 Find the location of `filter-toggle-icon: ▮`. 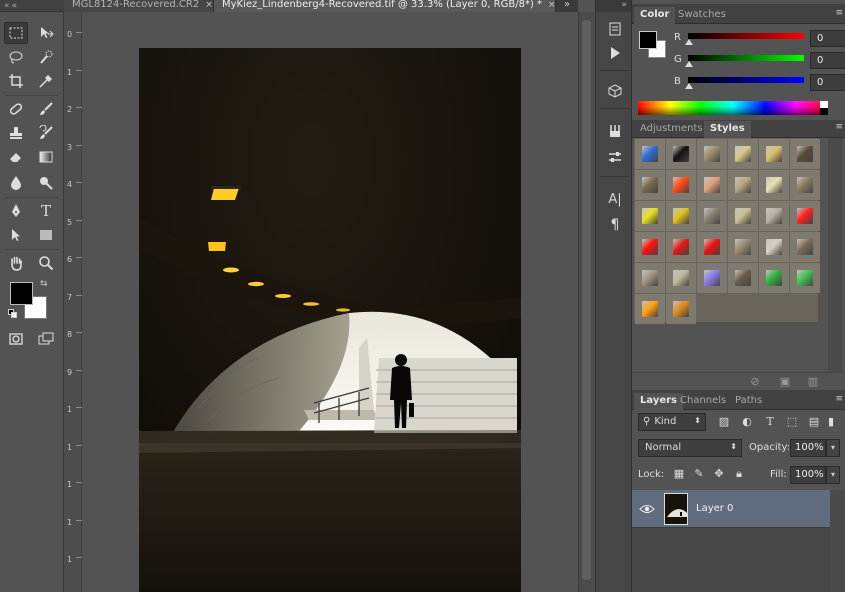

filter-toggle-icon: ▮ is located at coordinates (831, 422).